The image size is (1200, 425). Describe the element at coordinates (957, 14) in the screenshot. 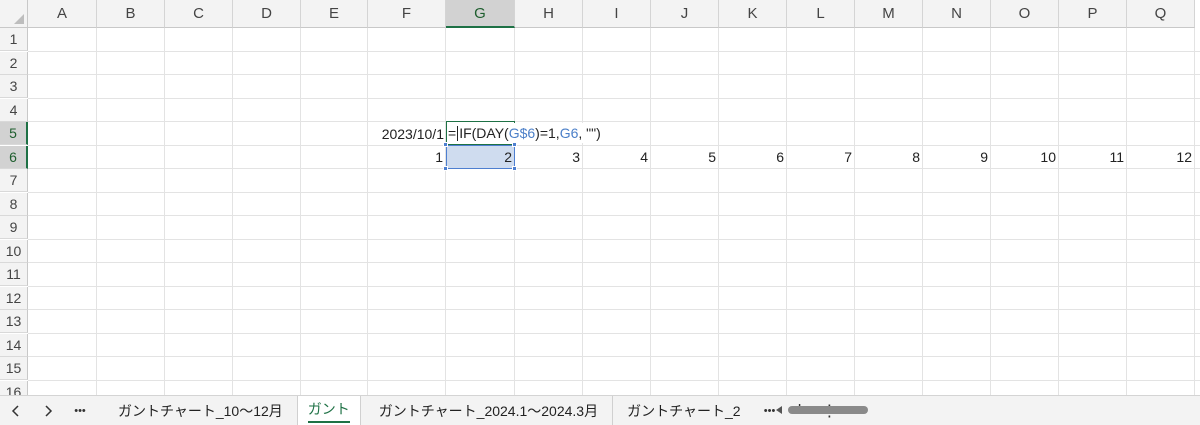

I see `column-header-N: N` at that location.